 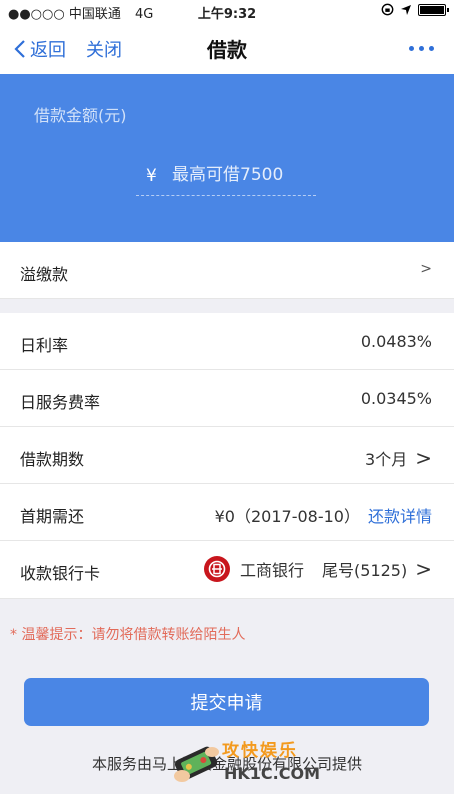 I want to click on page-title: 借款, so click(x=227, y=50).